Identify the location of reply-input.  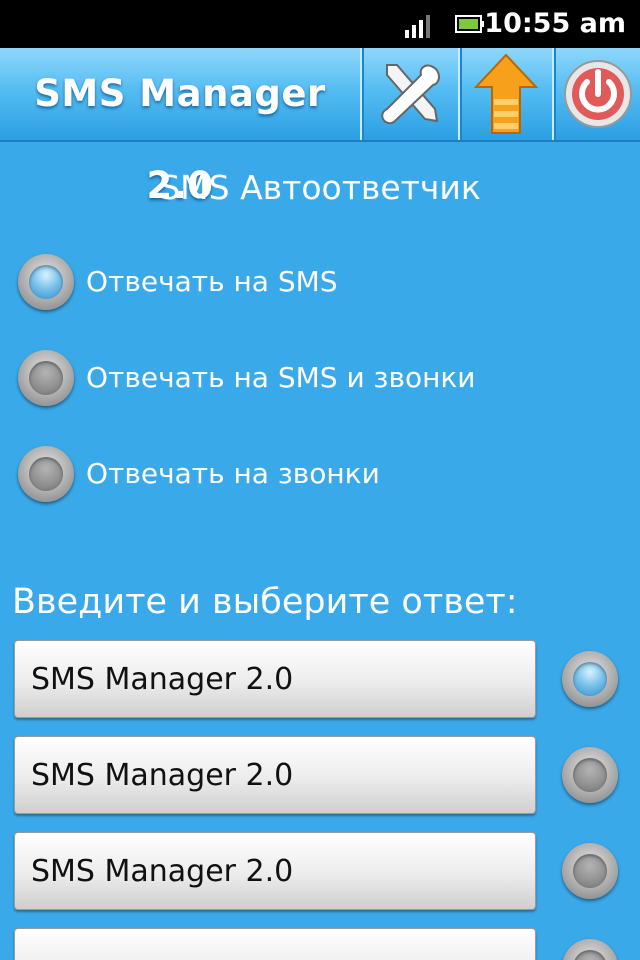
(275, 944).